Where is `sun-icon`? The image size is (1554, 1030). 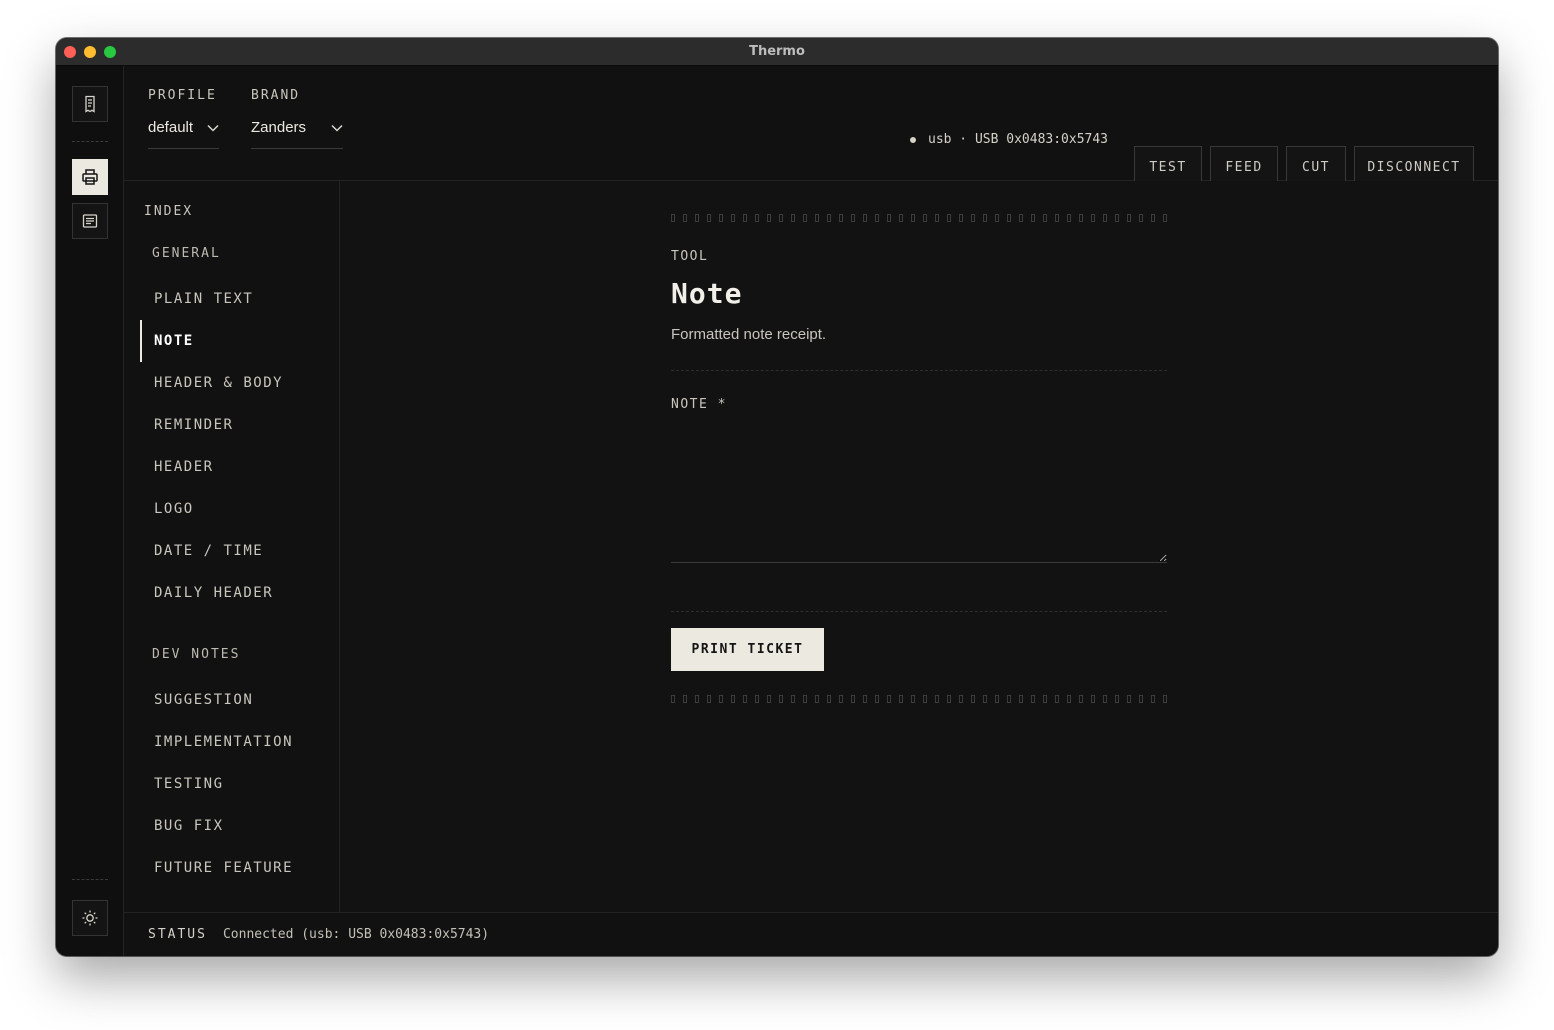
sun-icon is located at coordinates (90, 918).